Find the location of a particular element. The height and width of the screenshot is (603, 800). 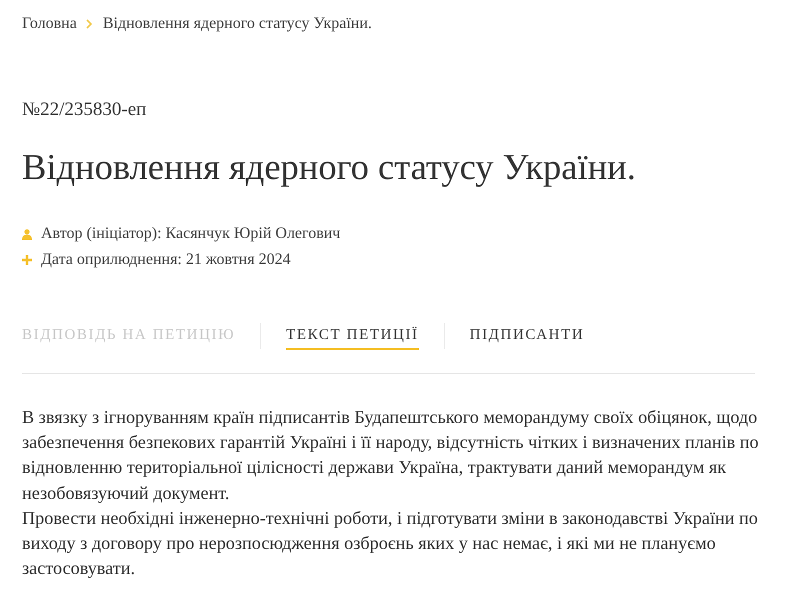

petition-text: Провести необхідні інженерно-технічні роботи, і підготувати зміни в законодавстві України по виходу з договору про нерозпосюдження озброєнь яких у нас немає, і які ми не плануємо застосовувати. is located at coordinates (390, 543).